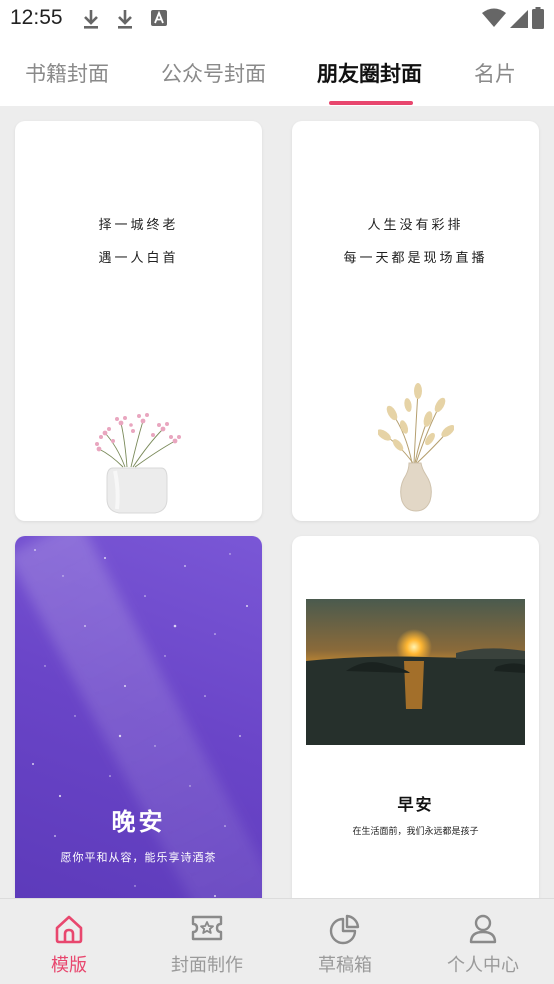  Describe the element at coordinates (207, 941) in the screenshot. I see `nav-cover-maker: 封面制作` at that location.